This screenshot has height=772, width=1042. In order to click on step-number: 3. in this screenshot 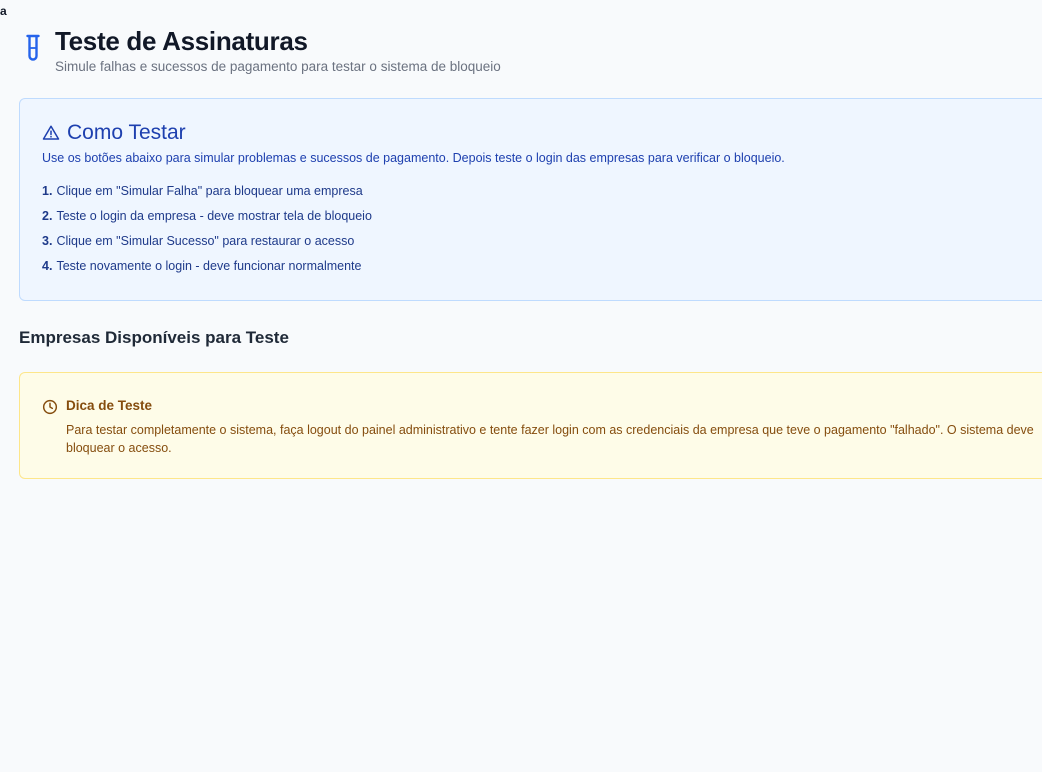, I will do `click(47, 241)`.